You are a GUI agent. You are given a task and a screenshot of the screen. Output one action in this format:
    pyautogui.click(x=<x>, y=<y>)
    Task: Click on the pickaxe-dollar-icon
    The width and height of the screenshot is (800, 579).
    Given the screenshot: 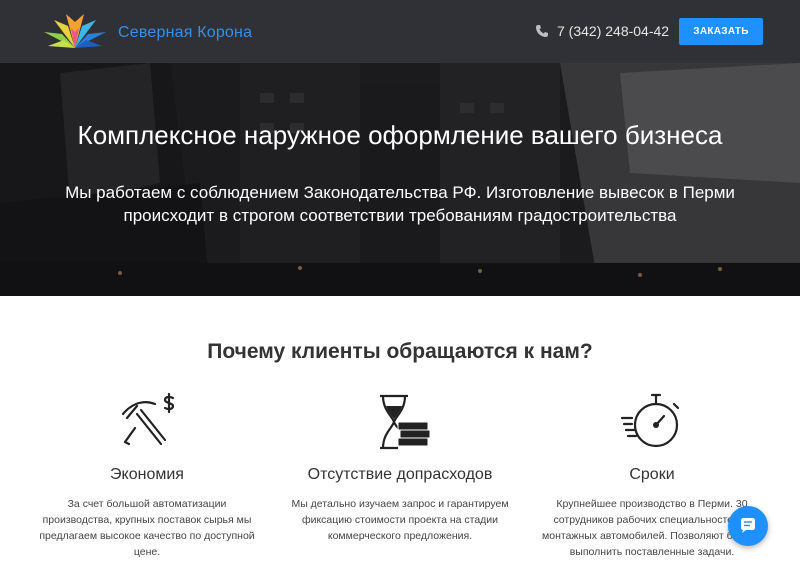 What is the action you would take?
    pyautogui.click(x=148, y=419)
    